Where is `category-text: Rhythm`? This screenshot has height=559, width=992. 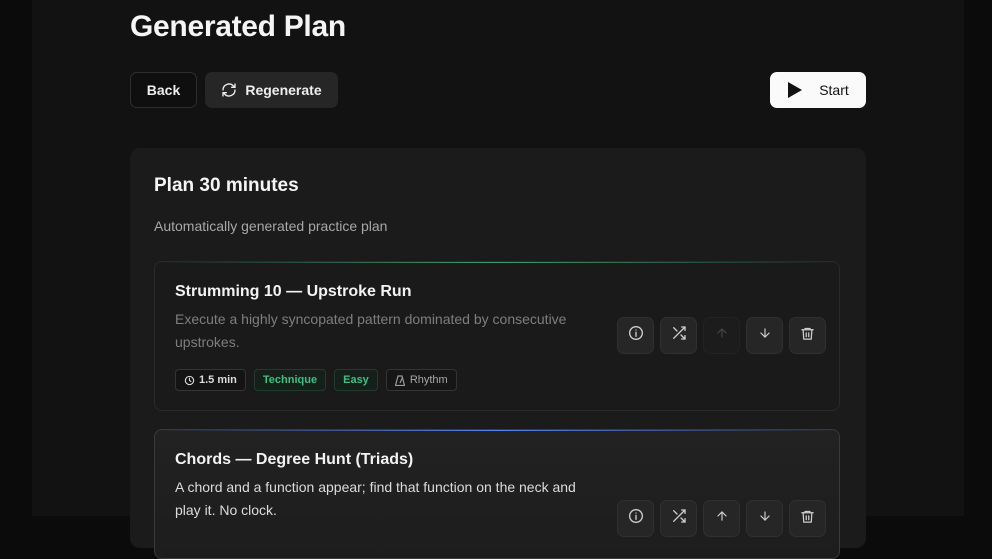 category-text: Rhythm is located at coordinates (428, 380).